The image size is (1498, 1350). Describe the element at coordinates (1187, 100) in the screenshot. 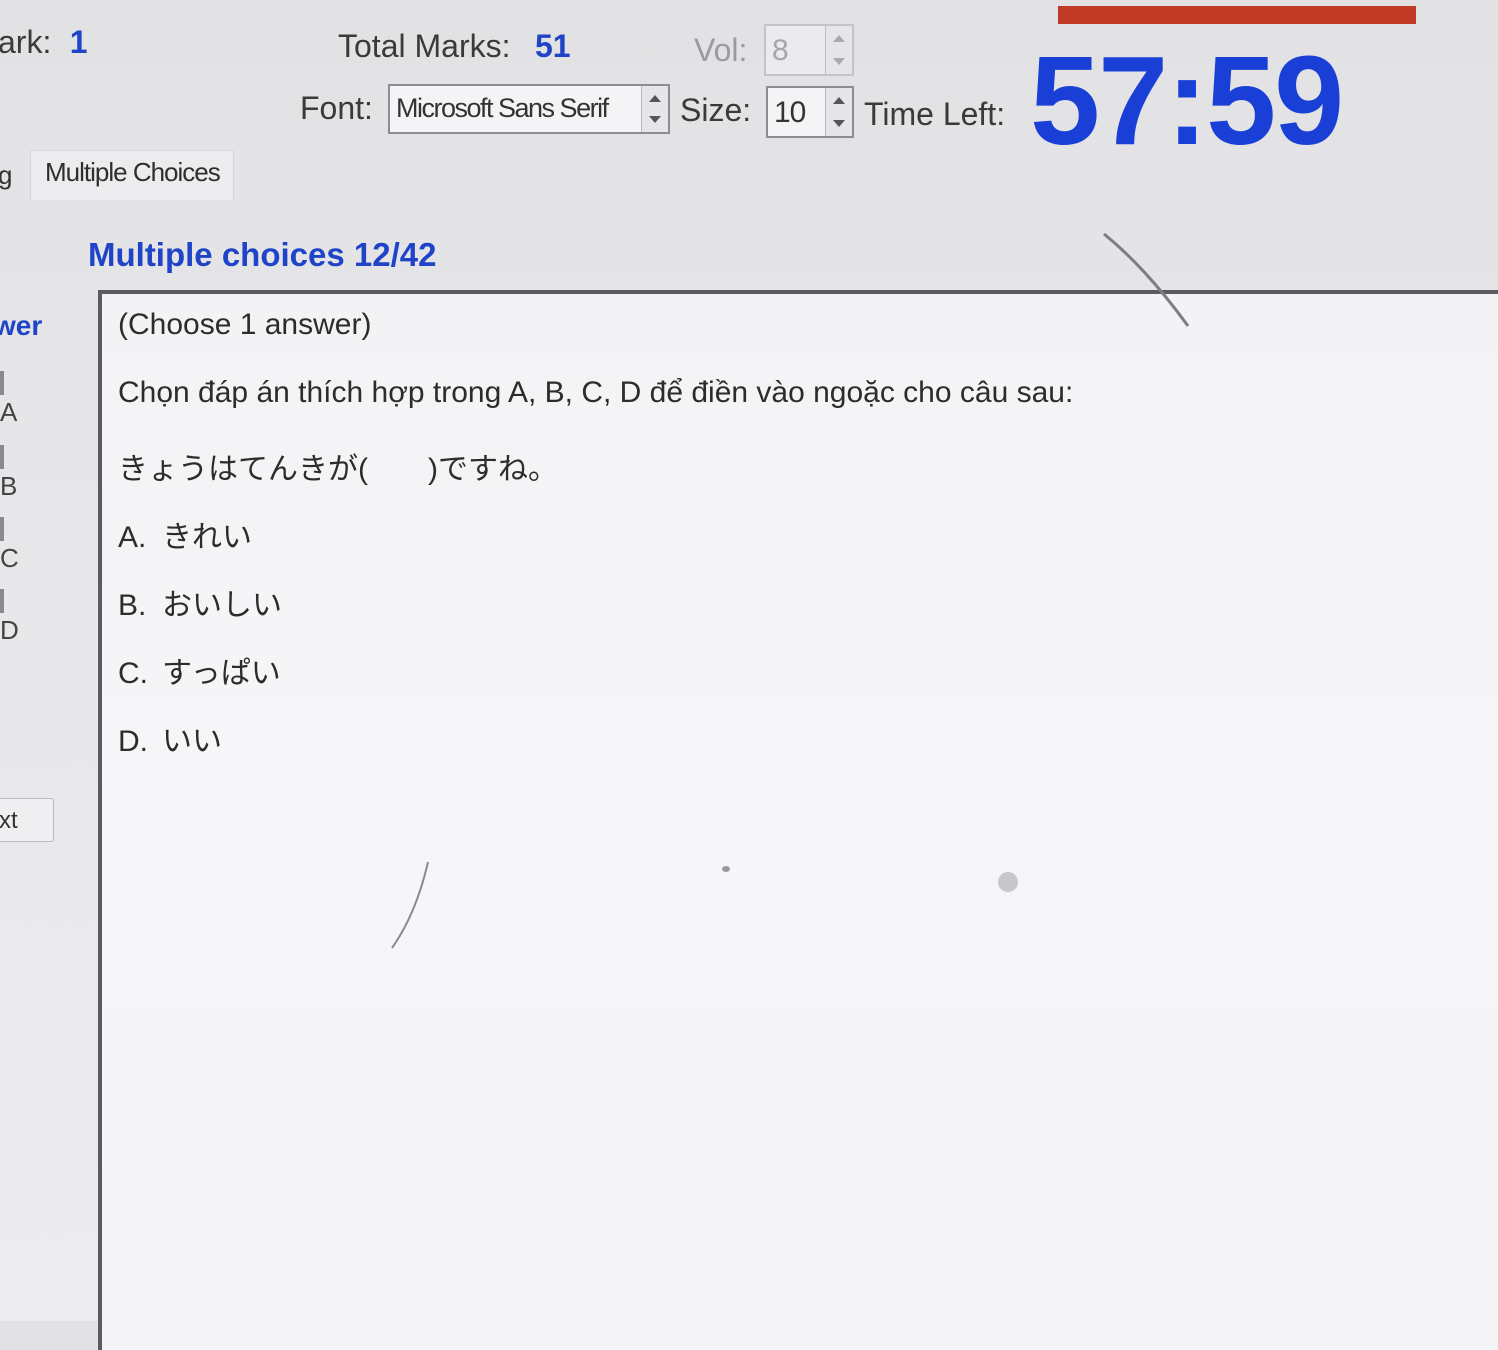

I see `countdown-timer: 57:59` at that location.